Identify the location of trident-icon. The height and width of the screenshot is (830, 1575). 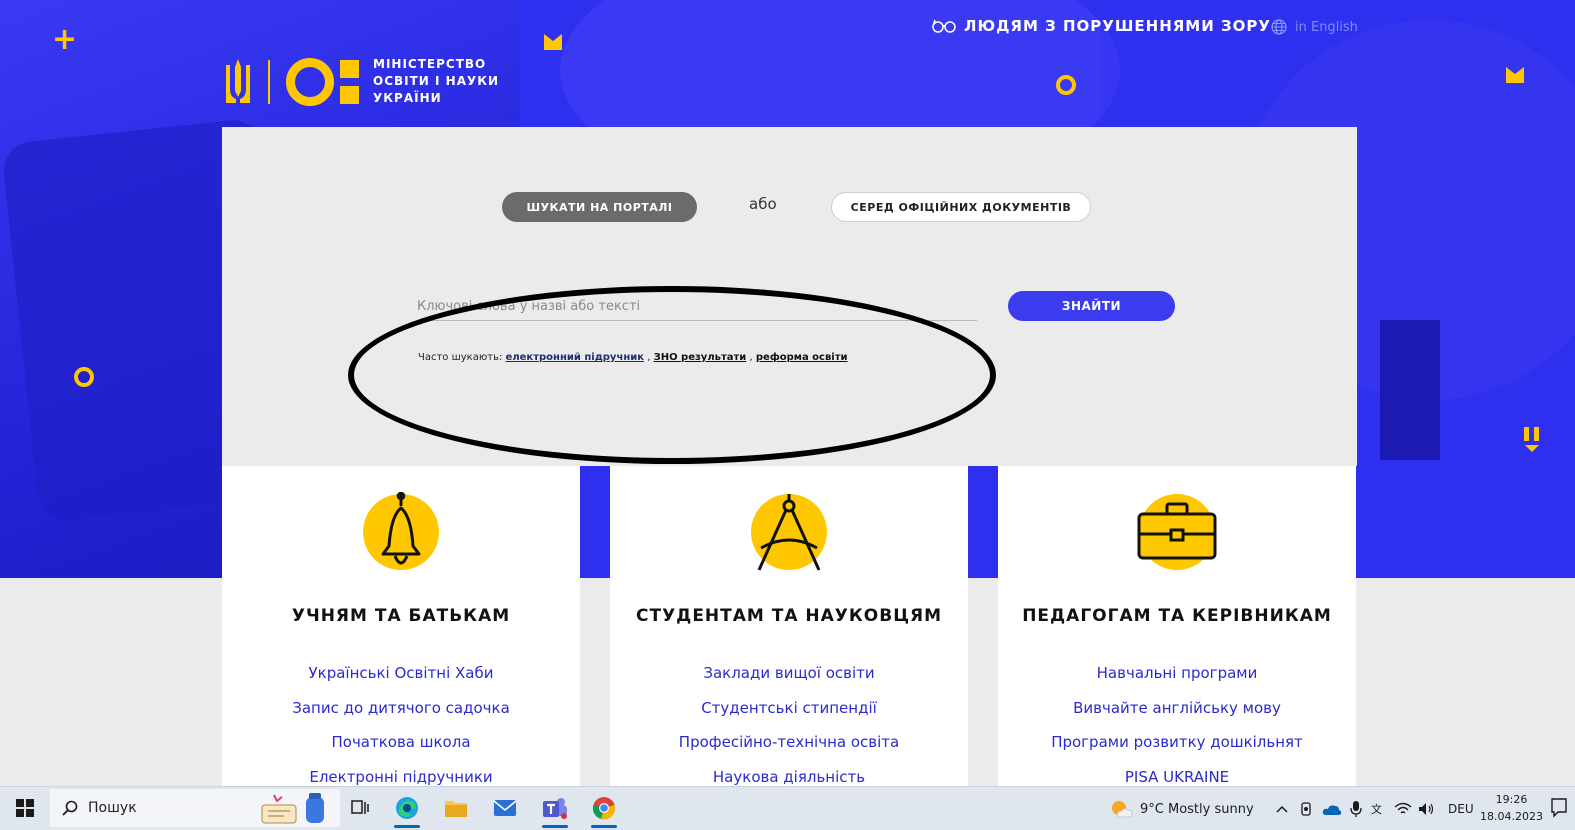
(238, 80).